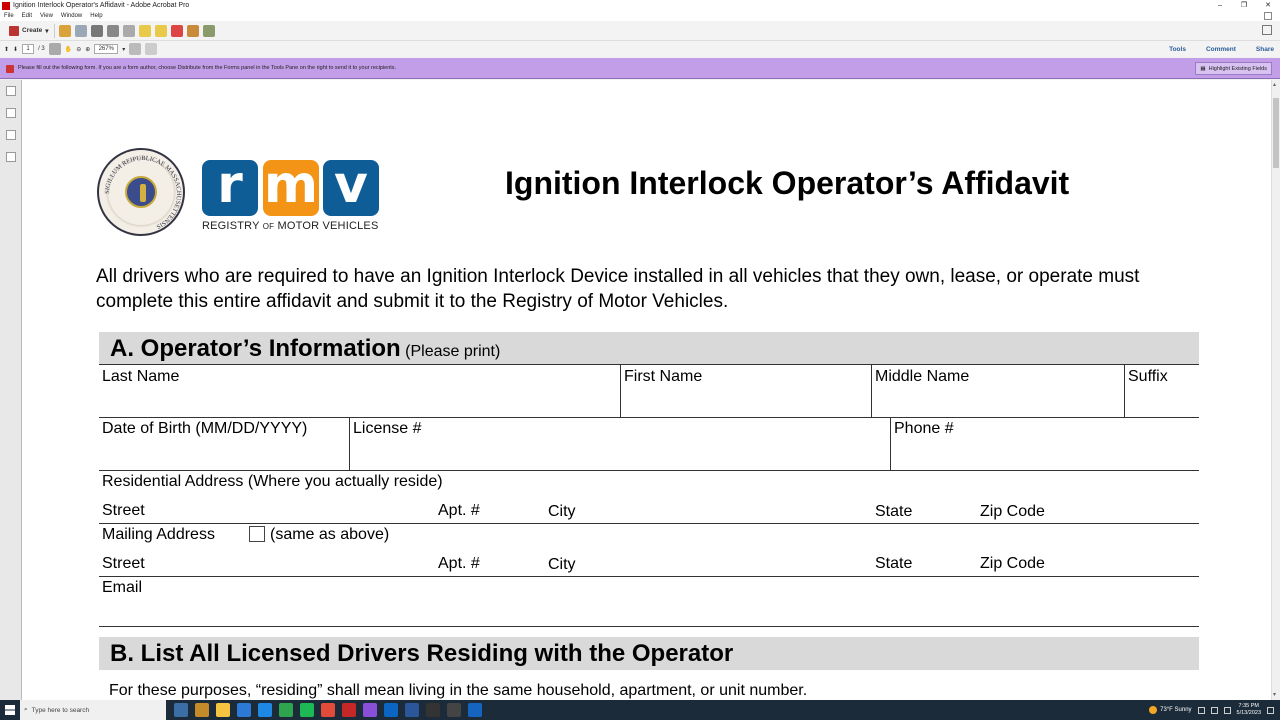  Describe the element at coordinates (141, 192) in the screenshot. I see `massachusetts-seal-logo: SIGILLUM REIPUBLICAE MASSACHUSETTENSIS` at that location.